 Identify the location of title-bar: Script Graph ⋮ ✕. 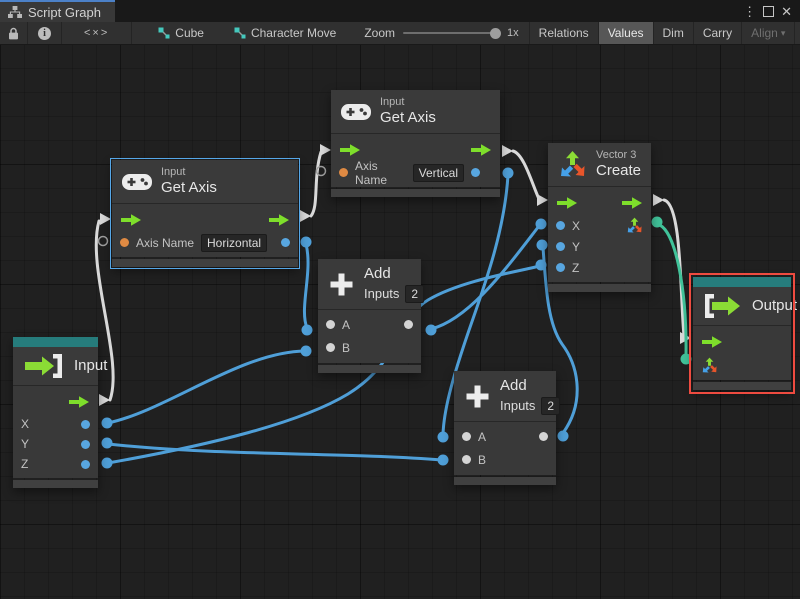
(400, 11).